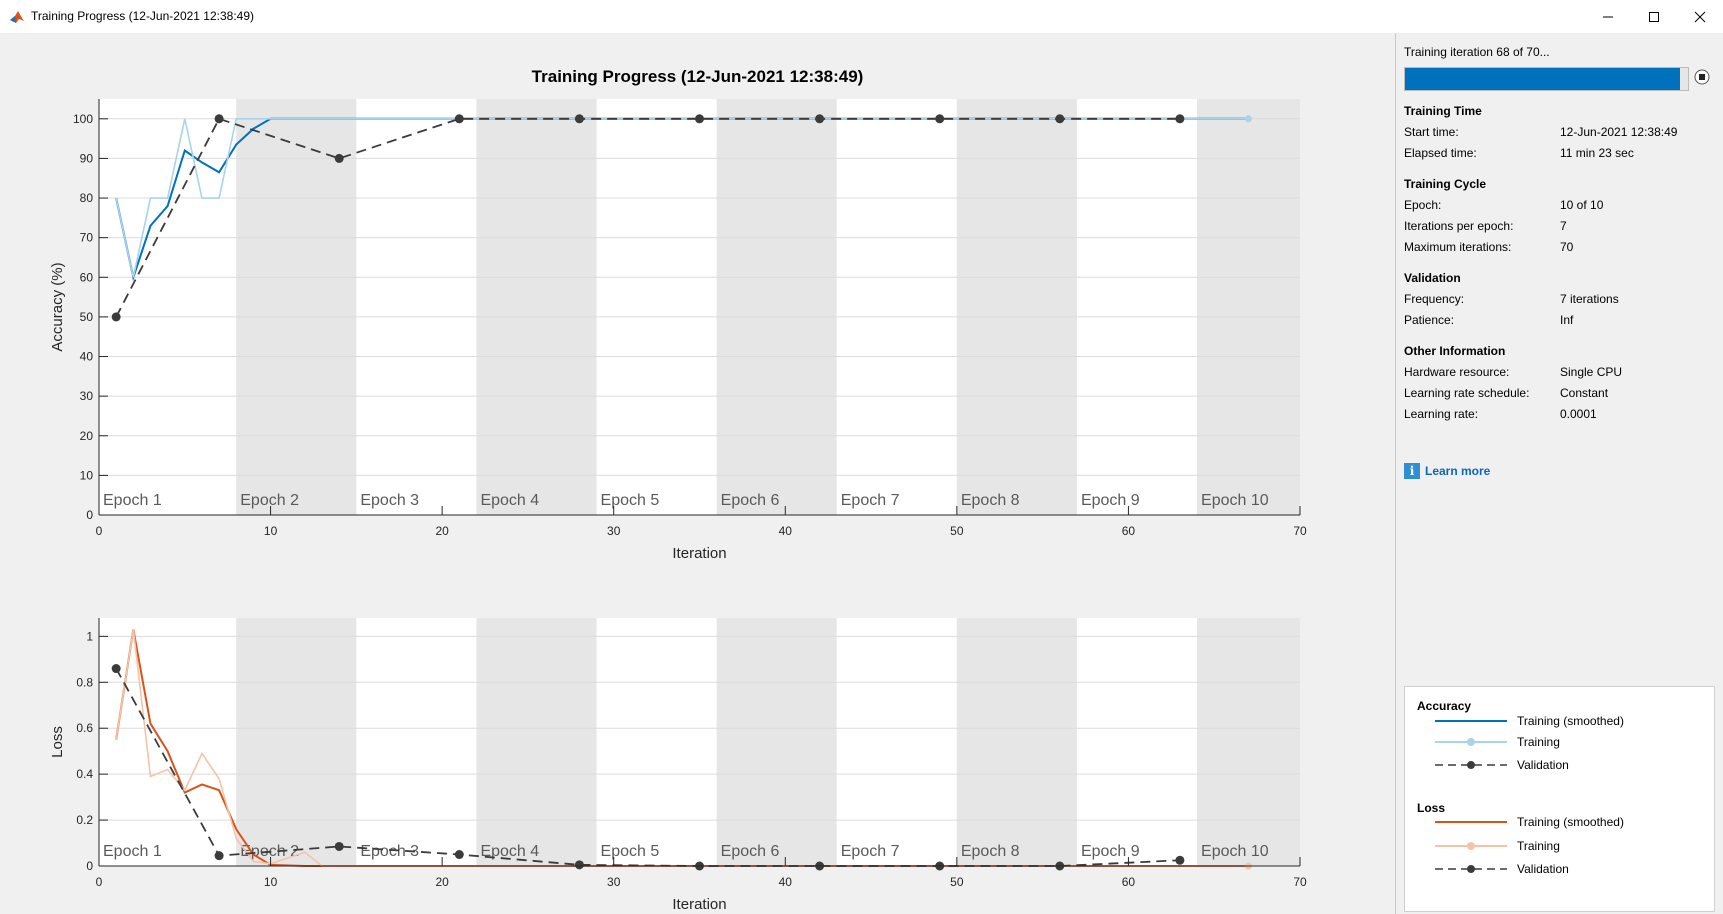  Describe the element at coordinates (87, 436) in the screenshot. I see `accuracy-y-tick-label: 20` at that location.